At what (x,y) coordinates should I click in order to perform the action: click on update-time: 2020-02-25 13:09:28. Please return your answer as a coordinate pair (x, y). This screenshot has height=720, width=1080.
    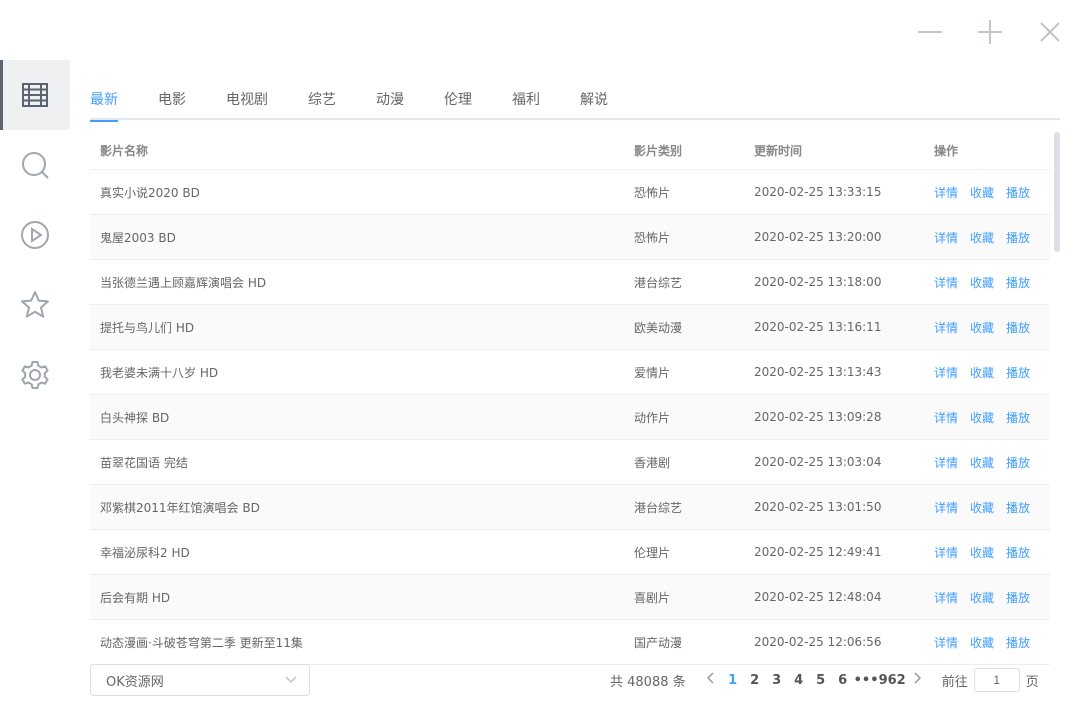
    Looking at the image, I should click on (818, 417).